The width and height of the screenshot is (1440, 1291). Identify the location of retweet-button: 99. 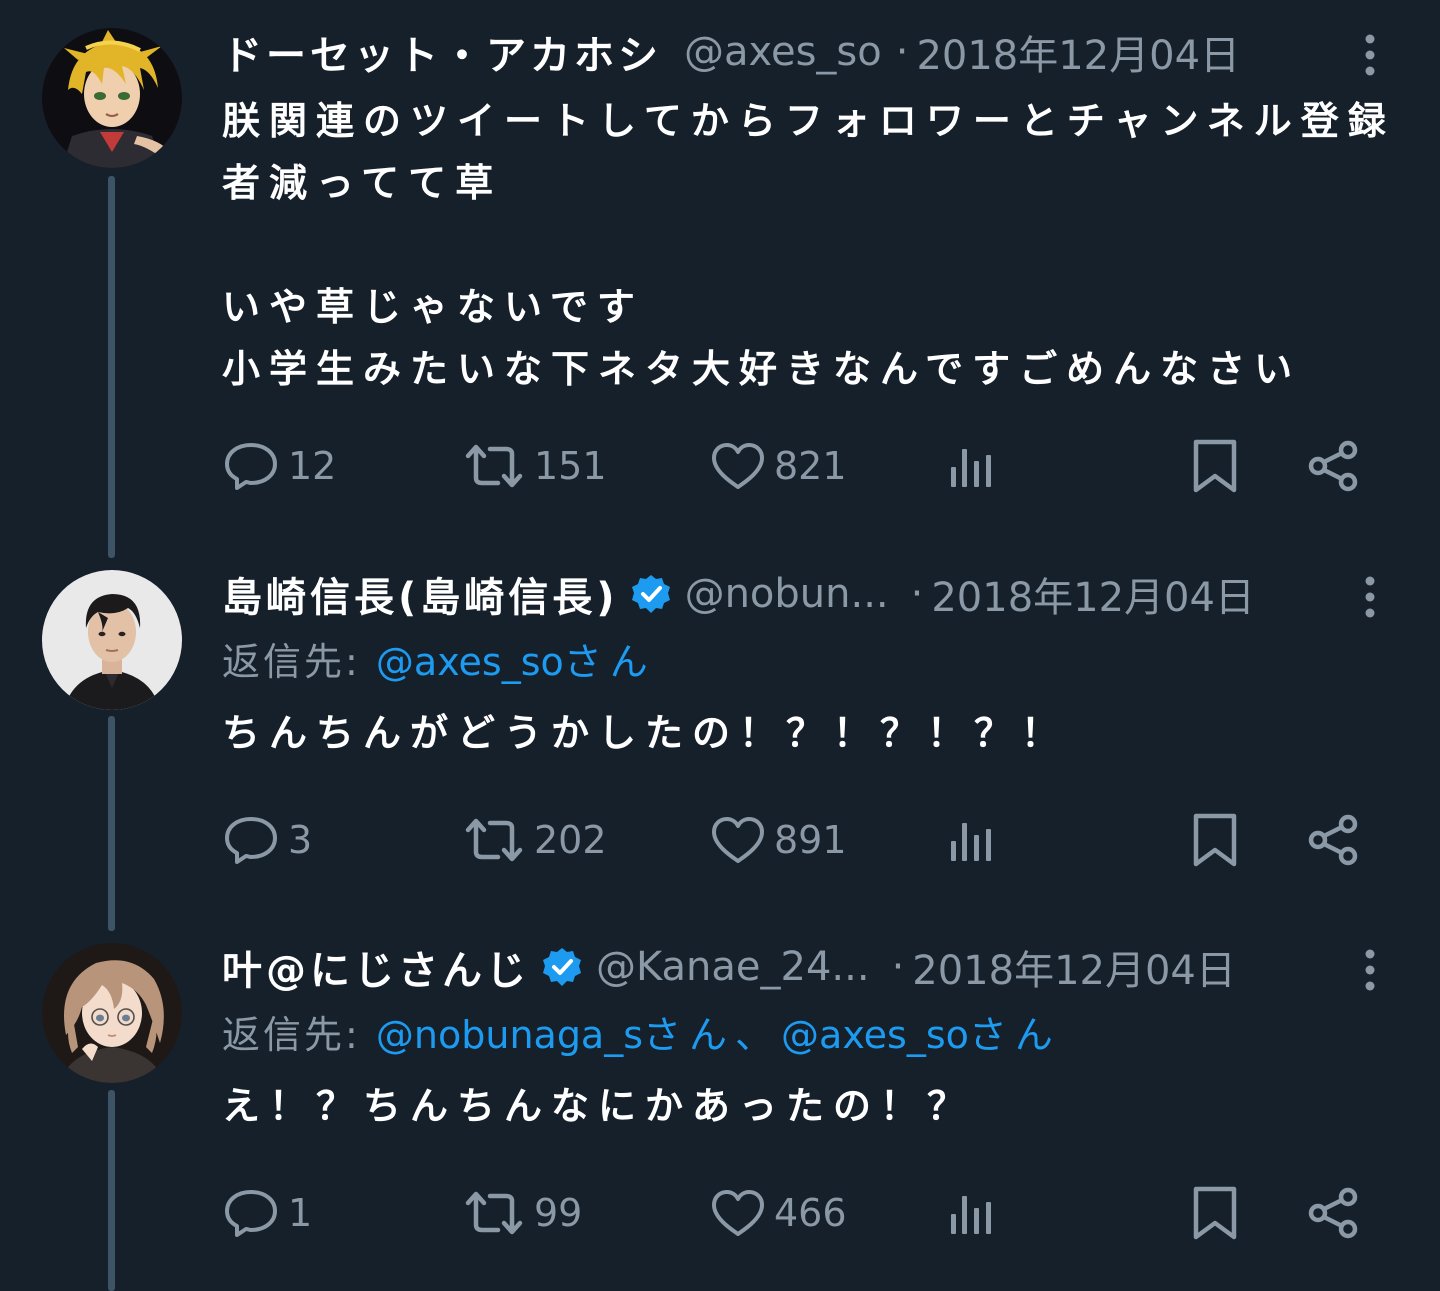
(522, 1213).